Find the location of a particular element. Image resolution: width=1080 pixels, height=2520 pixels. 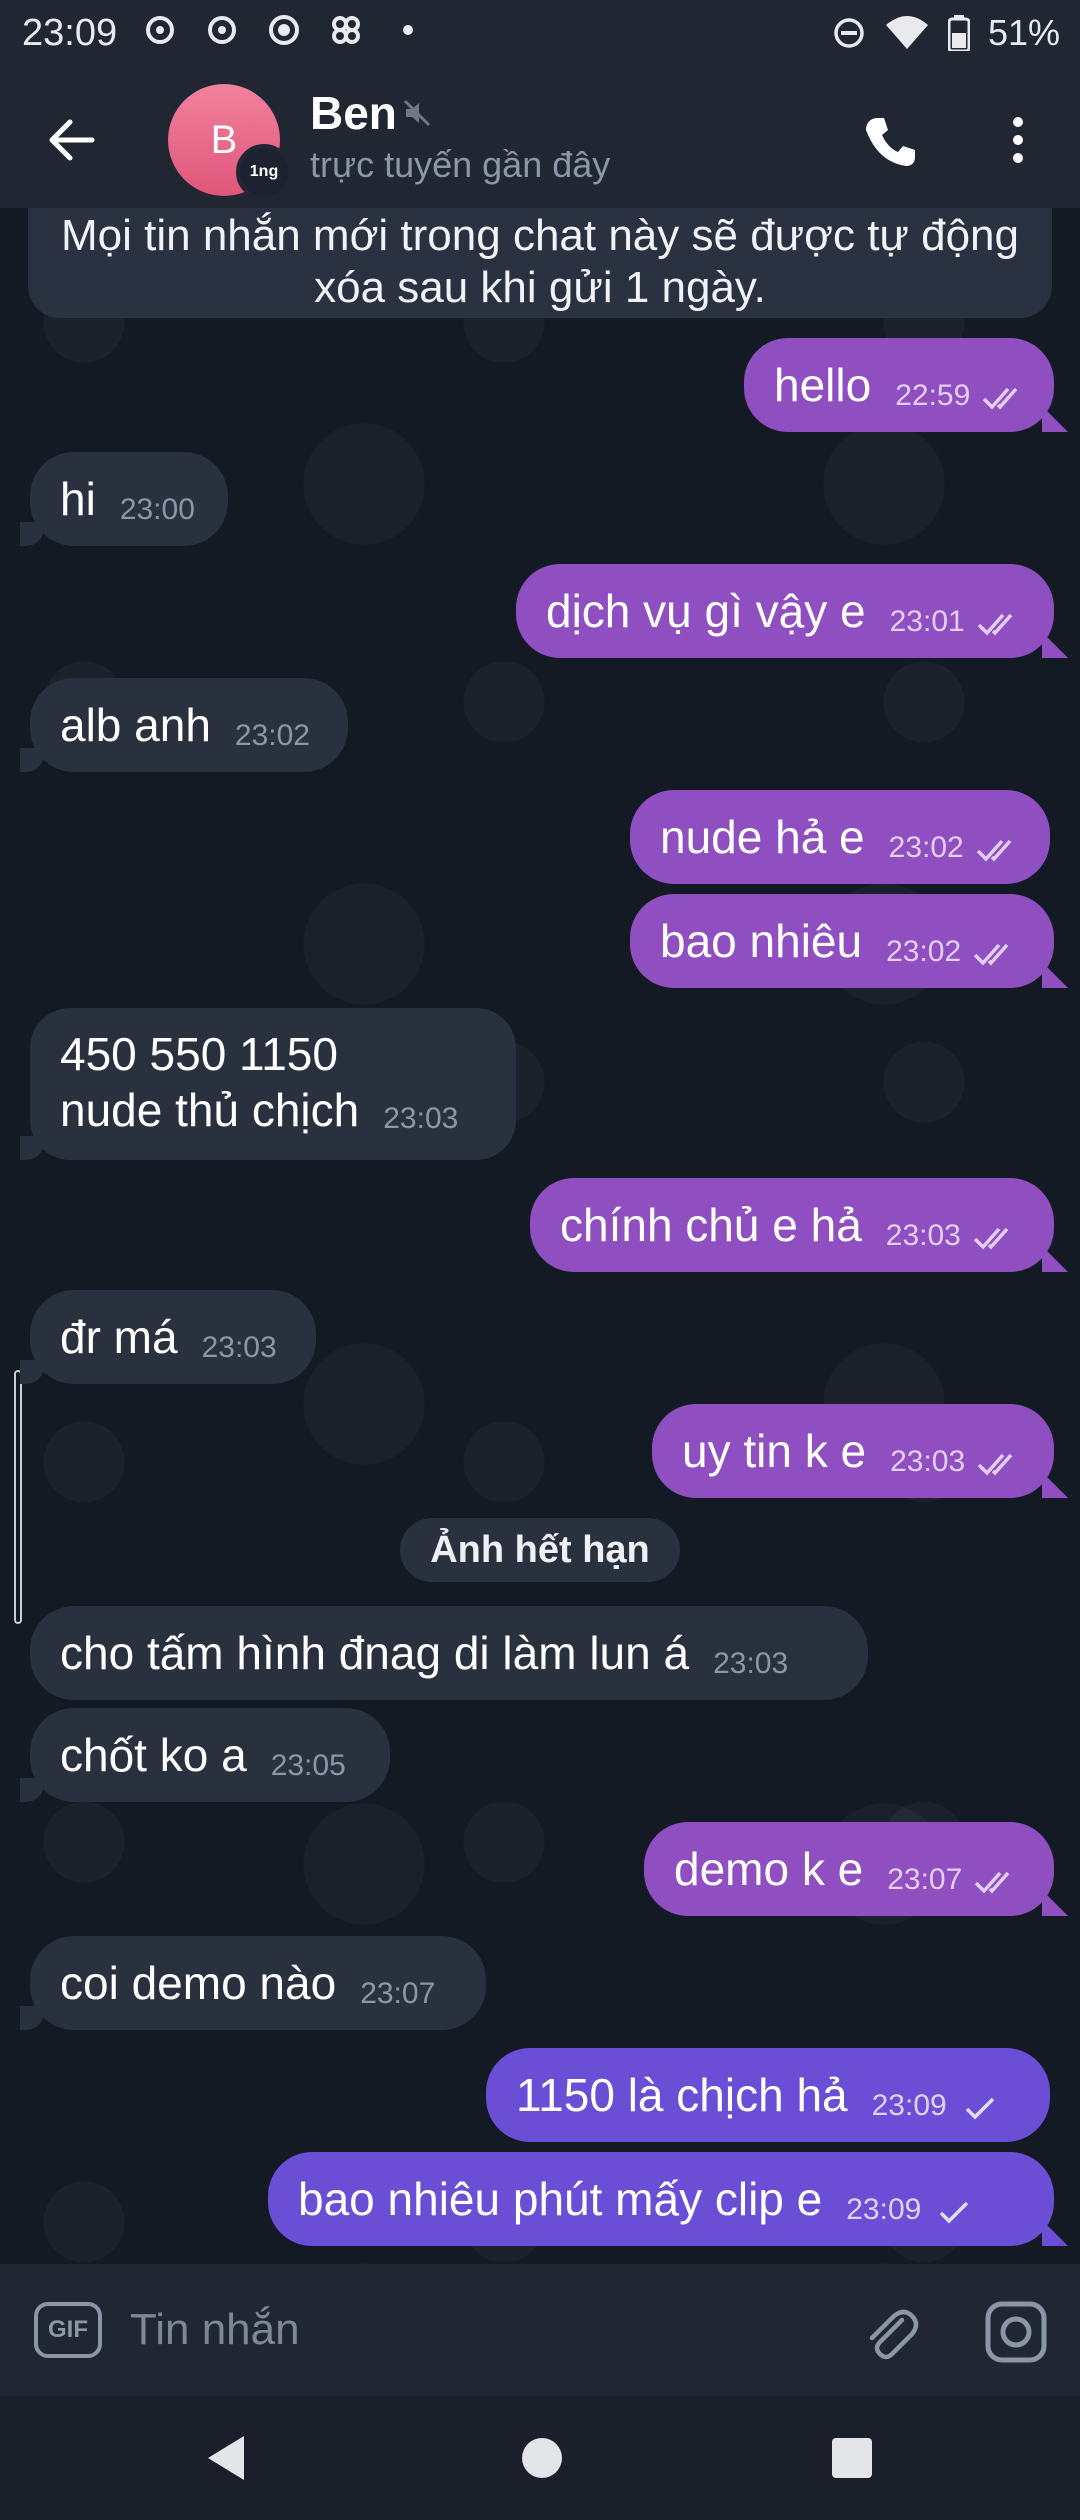

status-right: 51% is located at coordinates (946, 33).